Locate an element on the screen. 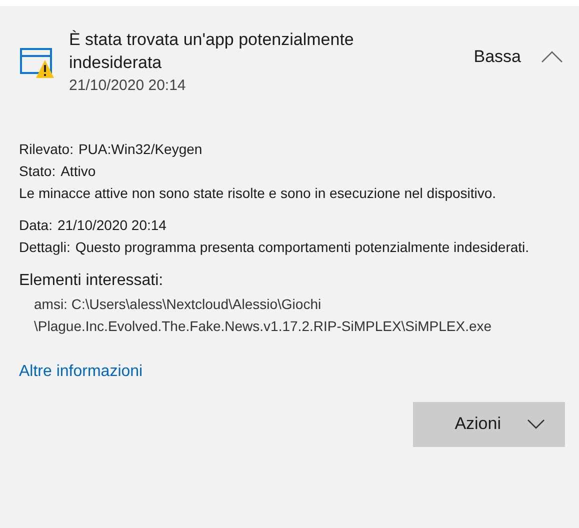 This screenshot has height=528, width=579. field-value: Attivo is located at coordinates (78, 171).